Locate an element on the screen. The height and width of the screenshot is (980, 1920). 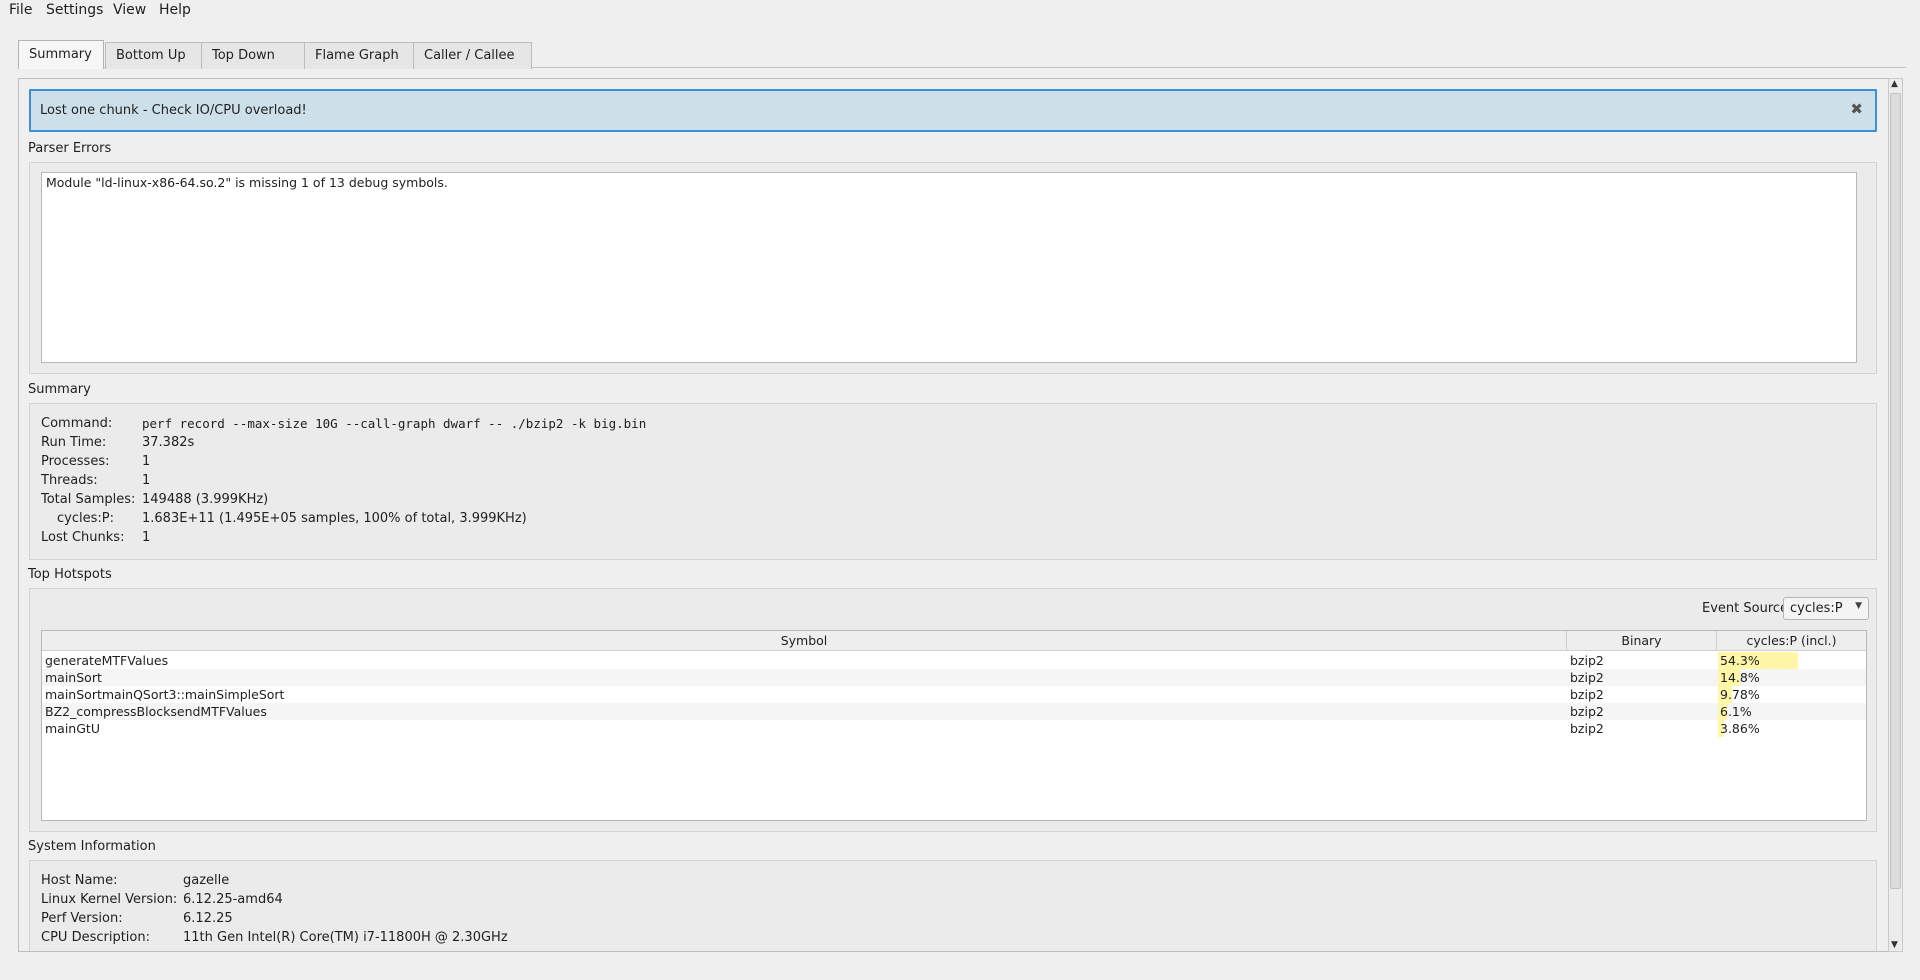
column-header-cost: cycles:P (incl.) is located at coordinates (1791, 641).